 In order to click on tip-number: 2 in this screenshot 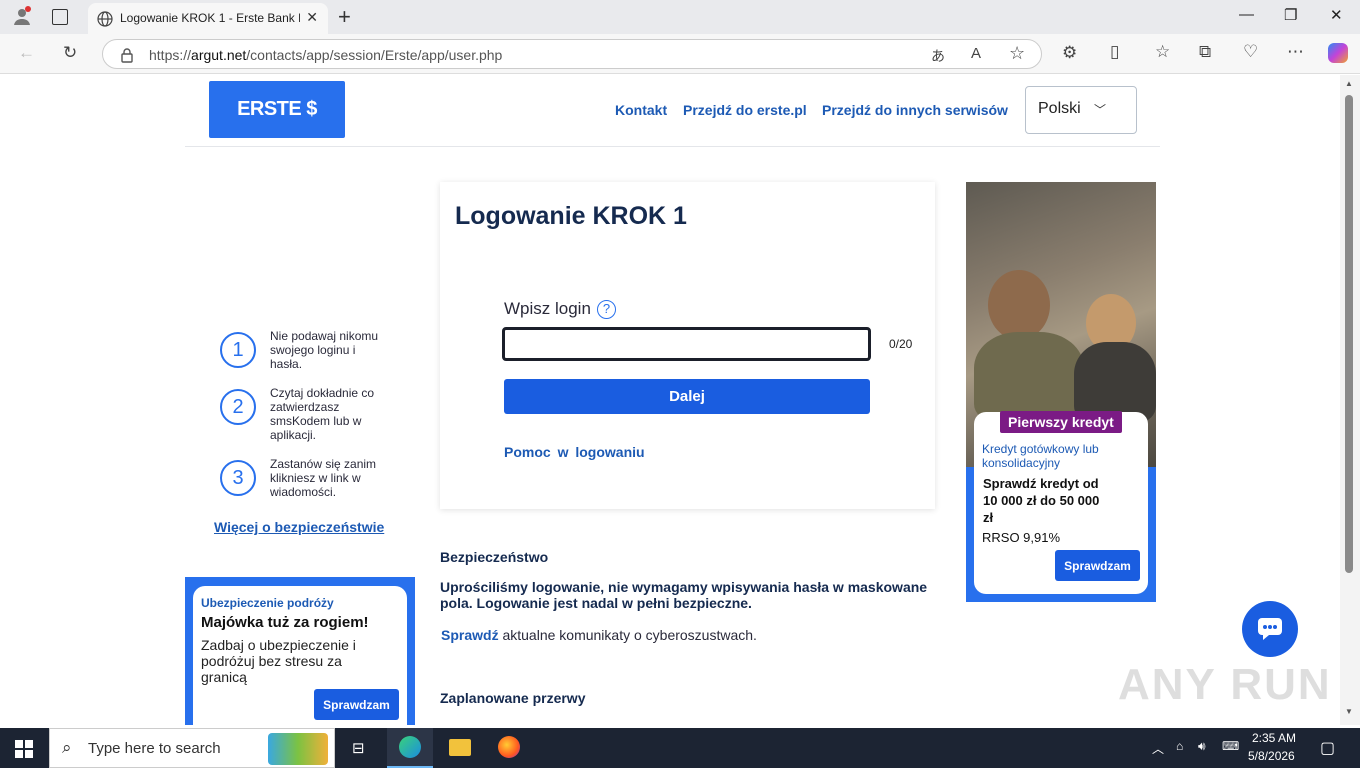, I will do `click(238, 407)`.